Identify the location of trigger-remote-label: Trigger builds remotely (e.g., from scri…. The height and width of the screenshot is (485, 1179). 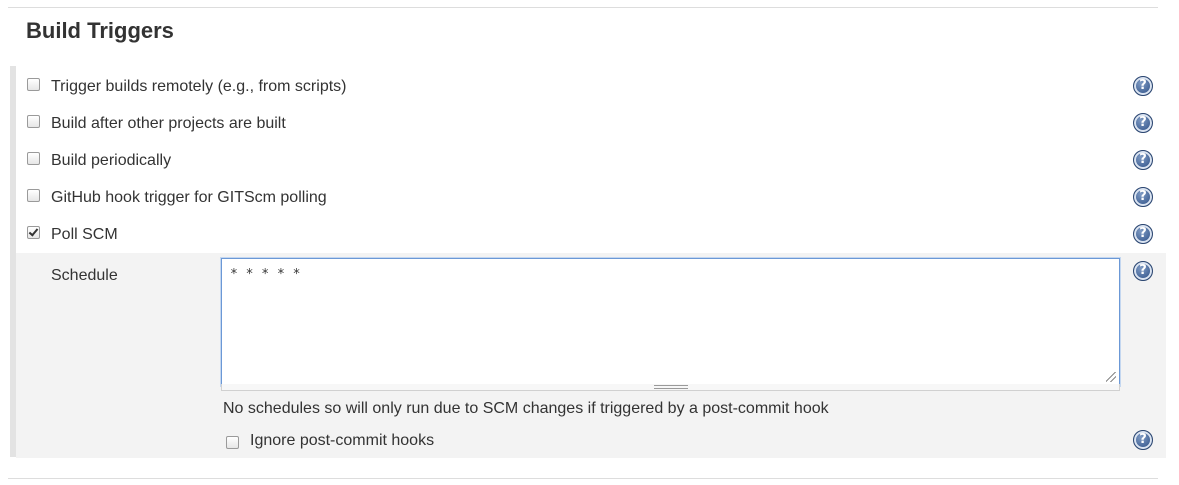
(198, 87).